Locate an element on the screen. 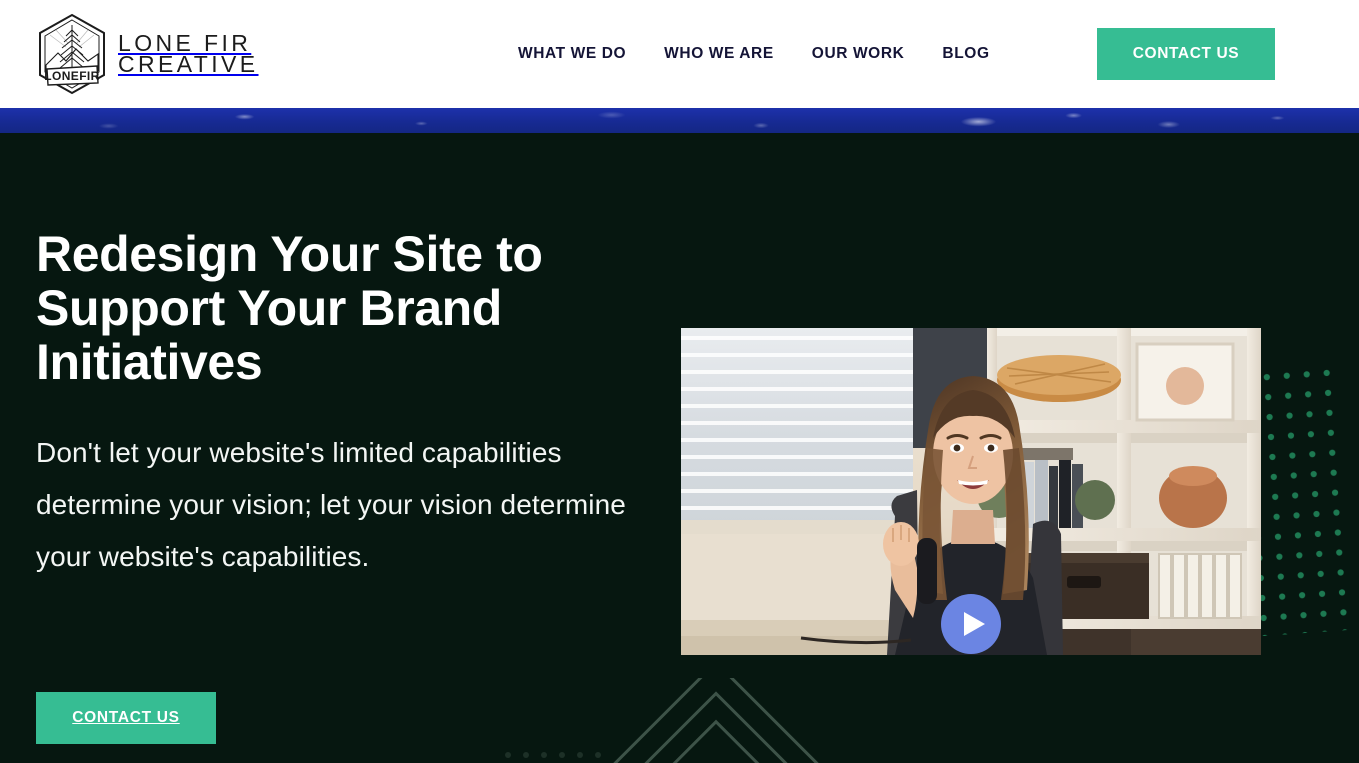  logo-badge-word: LONEFIR is located at coordinates (71, 76).